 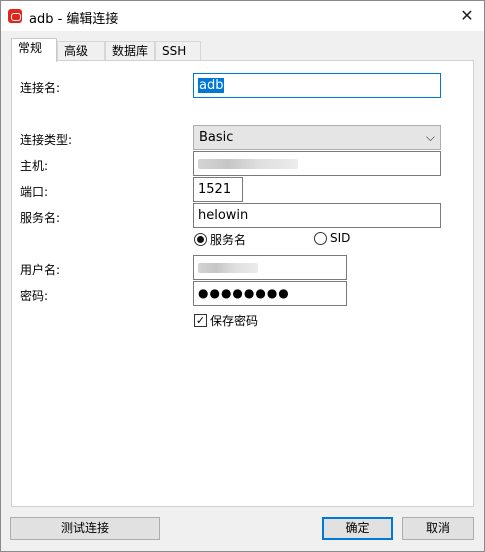 What do you see at coordinates (130, 51) in the screenshot?
I see `tab-databases: 数据库` at bounding box center [130, 51].